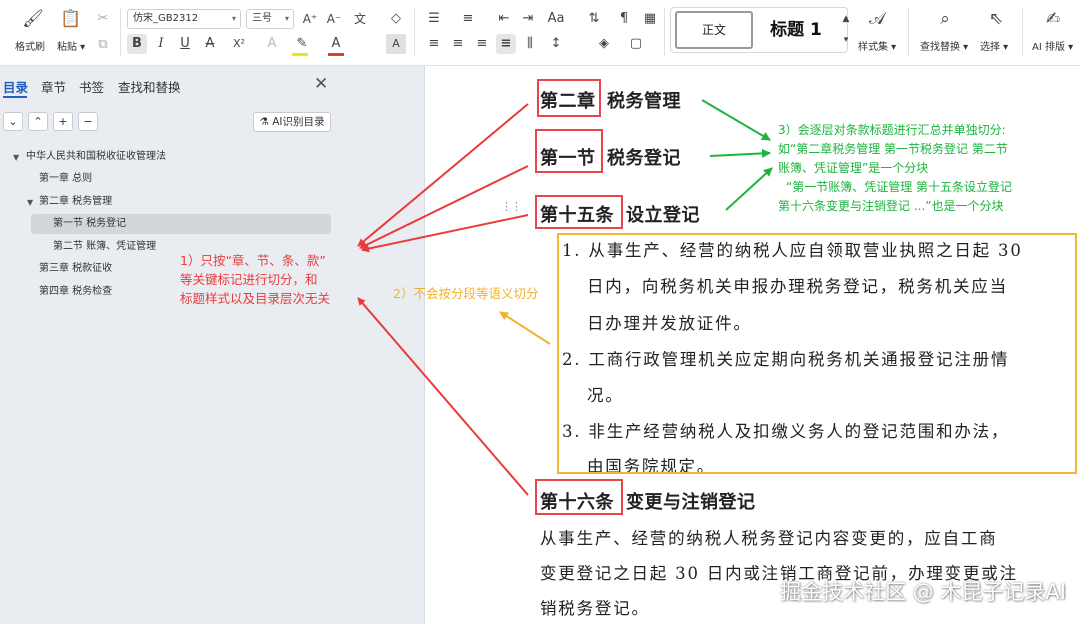 The width and height of the screenshot is (1080, 624). What do you see at coordinates (506, 44) in the screenshot?
I see `justify-icon: ≡` at bounding box center [506, 44].